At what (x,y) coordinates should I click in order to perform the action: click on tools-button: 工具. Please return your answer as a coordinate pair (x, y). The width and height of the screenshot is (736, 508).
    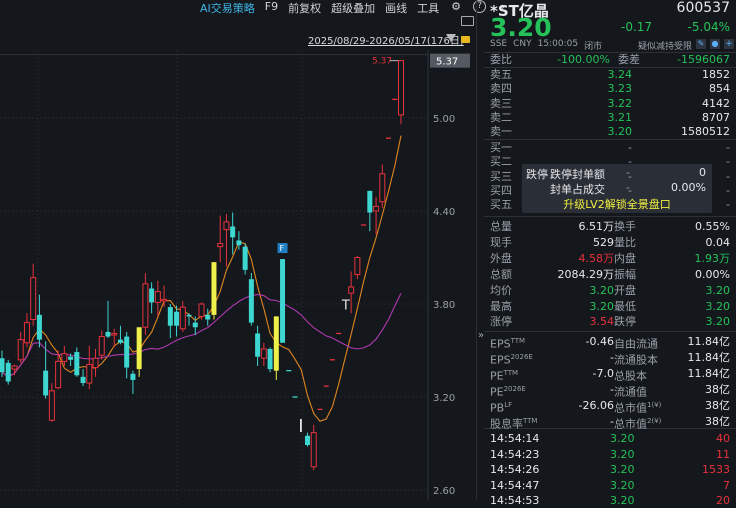
    Looking at the image, I should click on (428, 7).